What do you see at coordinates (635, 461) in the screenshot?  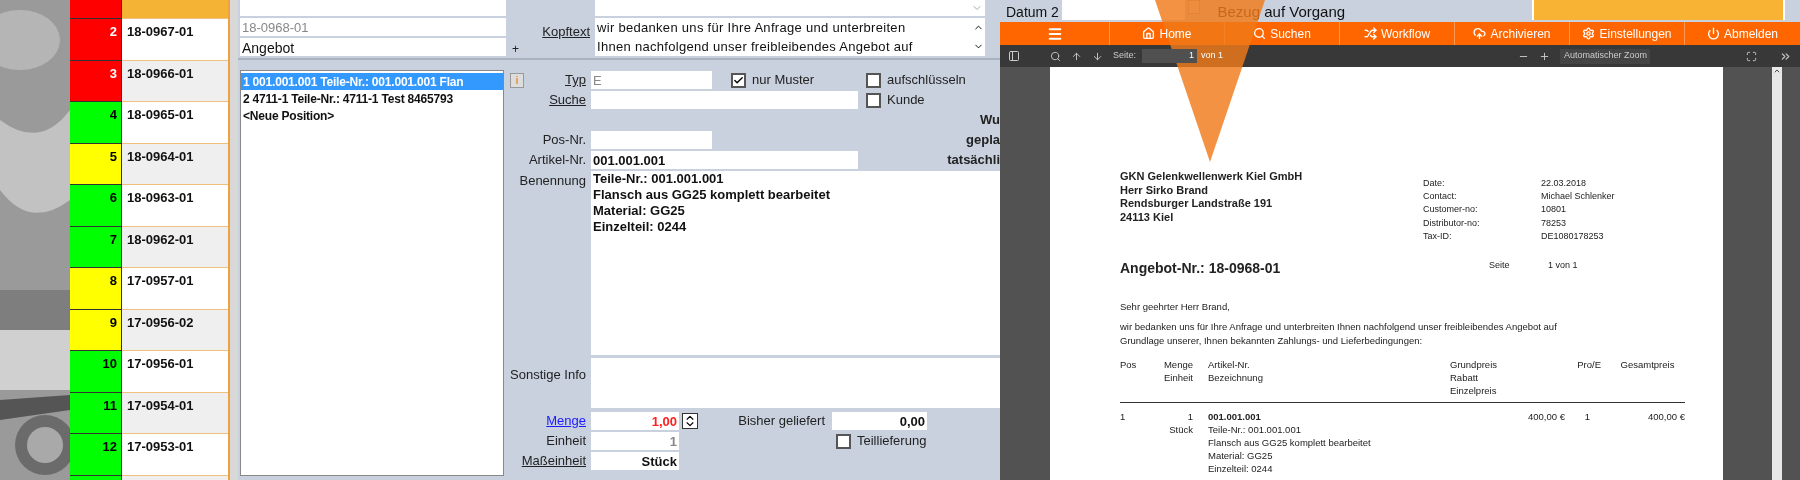 I see `input-field: Stück` at bounding box center [635, 461].